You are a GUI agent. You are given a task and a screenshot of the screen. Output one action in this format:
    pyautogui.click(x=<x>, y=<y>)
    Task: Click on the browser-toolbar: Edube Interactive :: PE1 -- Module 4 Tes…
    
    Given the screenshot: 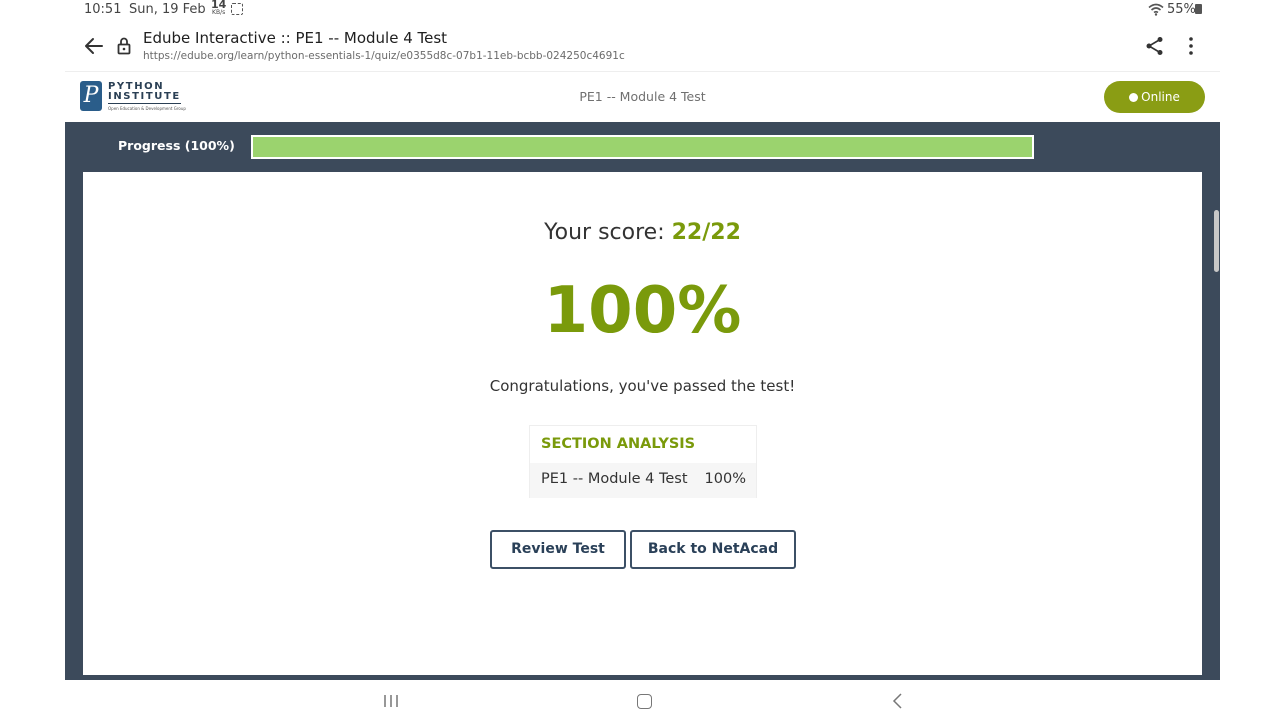 What is the action you would take?
    pyautogui.click(x=642, y=45)
    